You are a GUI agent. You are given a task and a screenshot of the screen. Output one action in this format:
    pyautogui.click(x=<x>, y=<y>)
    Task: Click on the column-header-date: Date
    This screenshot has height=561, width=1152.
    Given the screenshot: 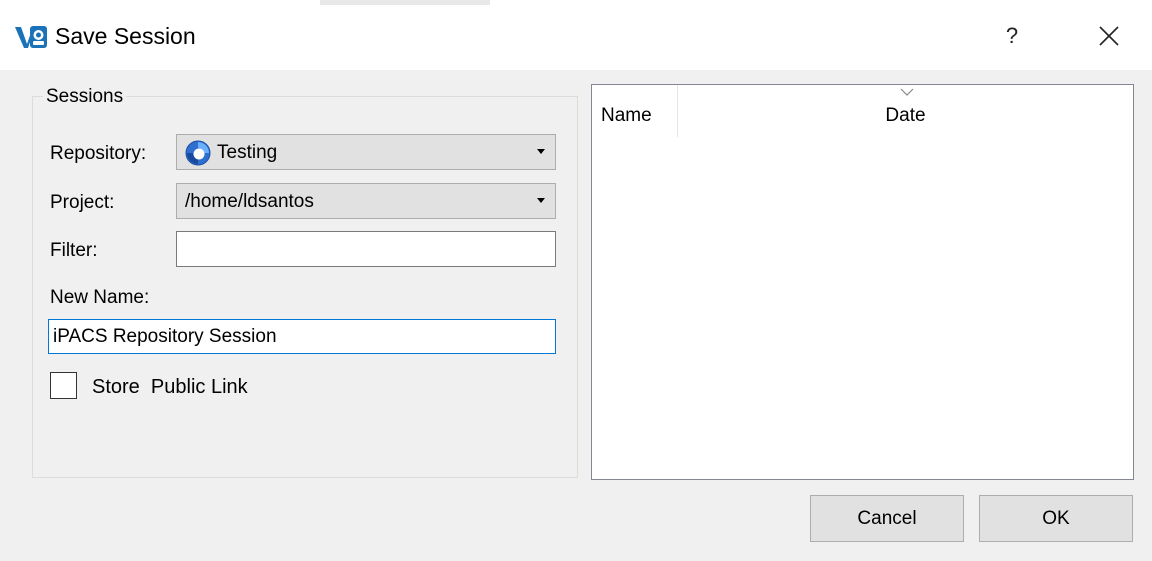 What is the action you would take?
    pyautogui.click(x=905, y=111)
    